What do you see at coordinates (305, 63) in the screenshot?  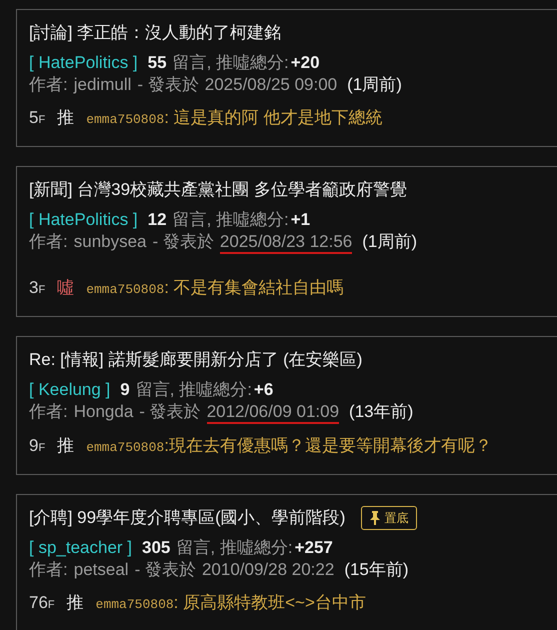 I see `score: +20` at bounding box center [305, 63].